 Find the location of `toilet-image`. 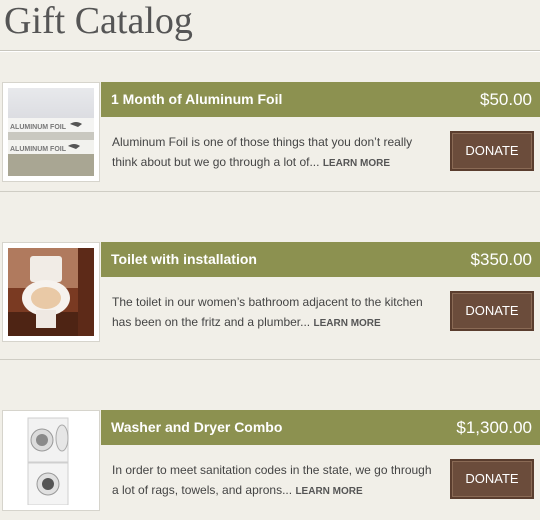

toilet-image is located at coordinates (51, 292).